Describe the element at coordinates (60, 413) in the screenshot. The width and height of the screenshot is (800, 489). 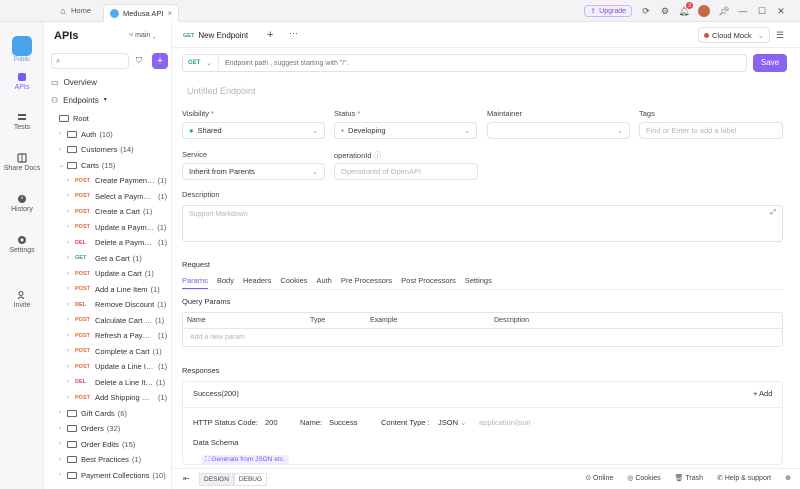
I see `chevron-right-icon: ›` at that location.